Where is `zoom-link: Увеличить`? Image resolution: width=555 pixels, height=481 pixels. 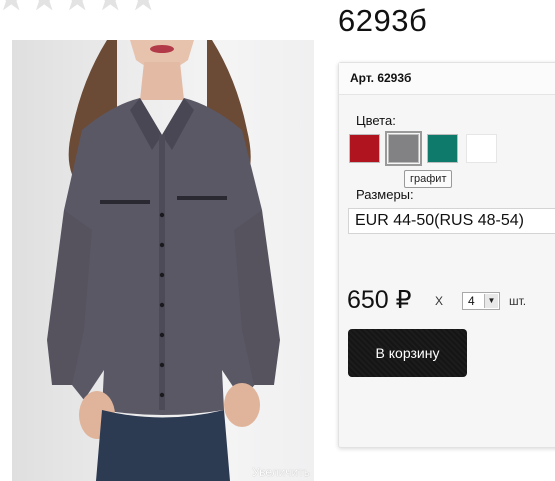 zoom-link: Увеличить is located at coordinates (281, 472).